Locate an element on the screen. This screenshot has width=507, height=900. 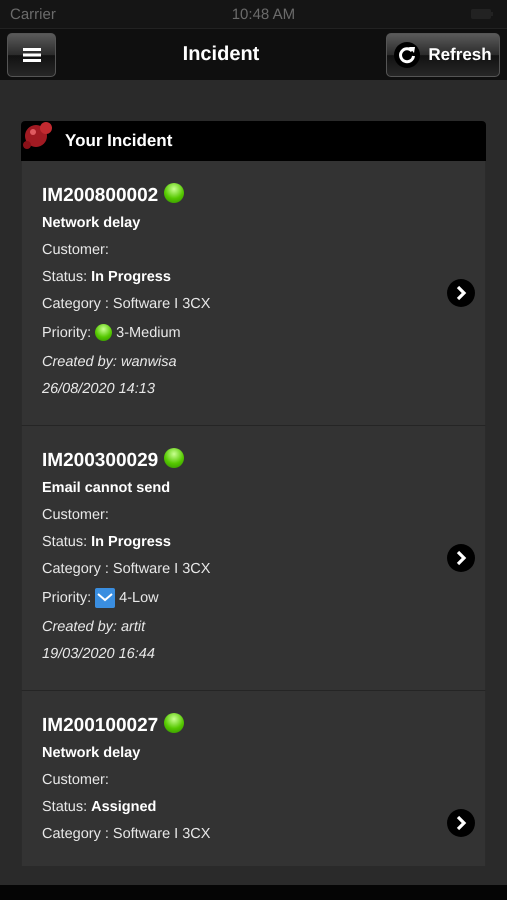
incident-summary: Email cannot send is located at coordinates (107, 488).